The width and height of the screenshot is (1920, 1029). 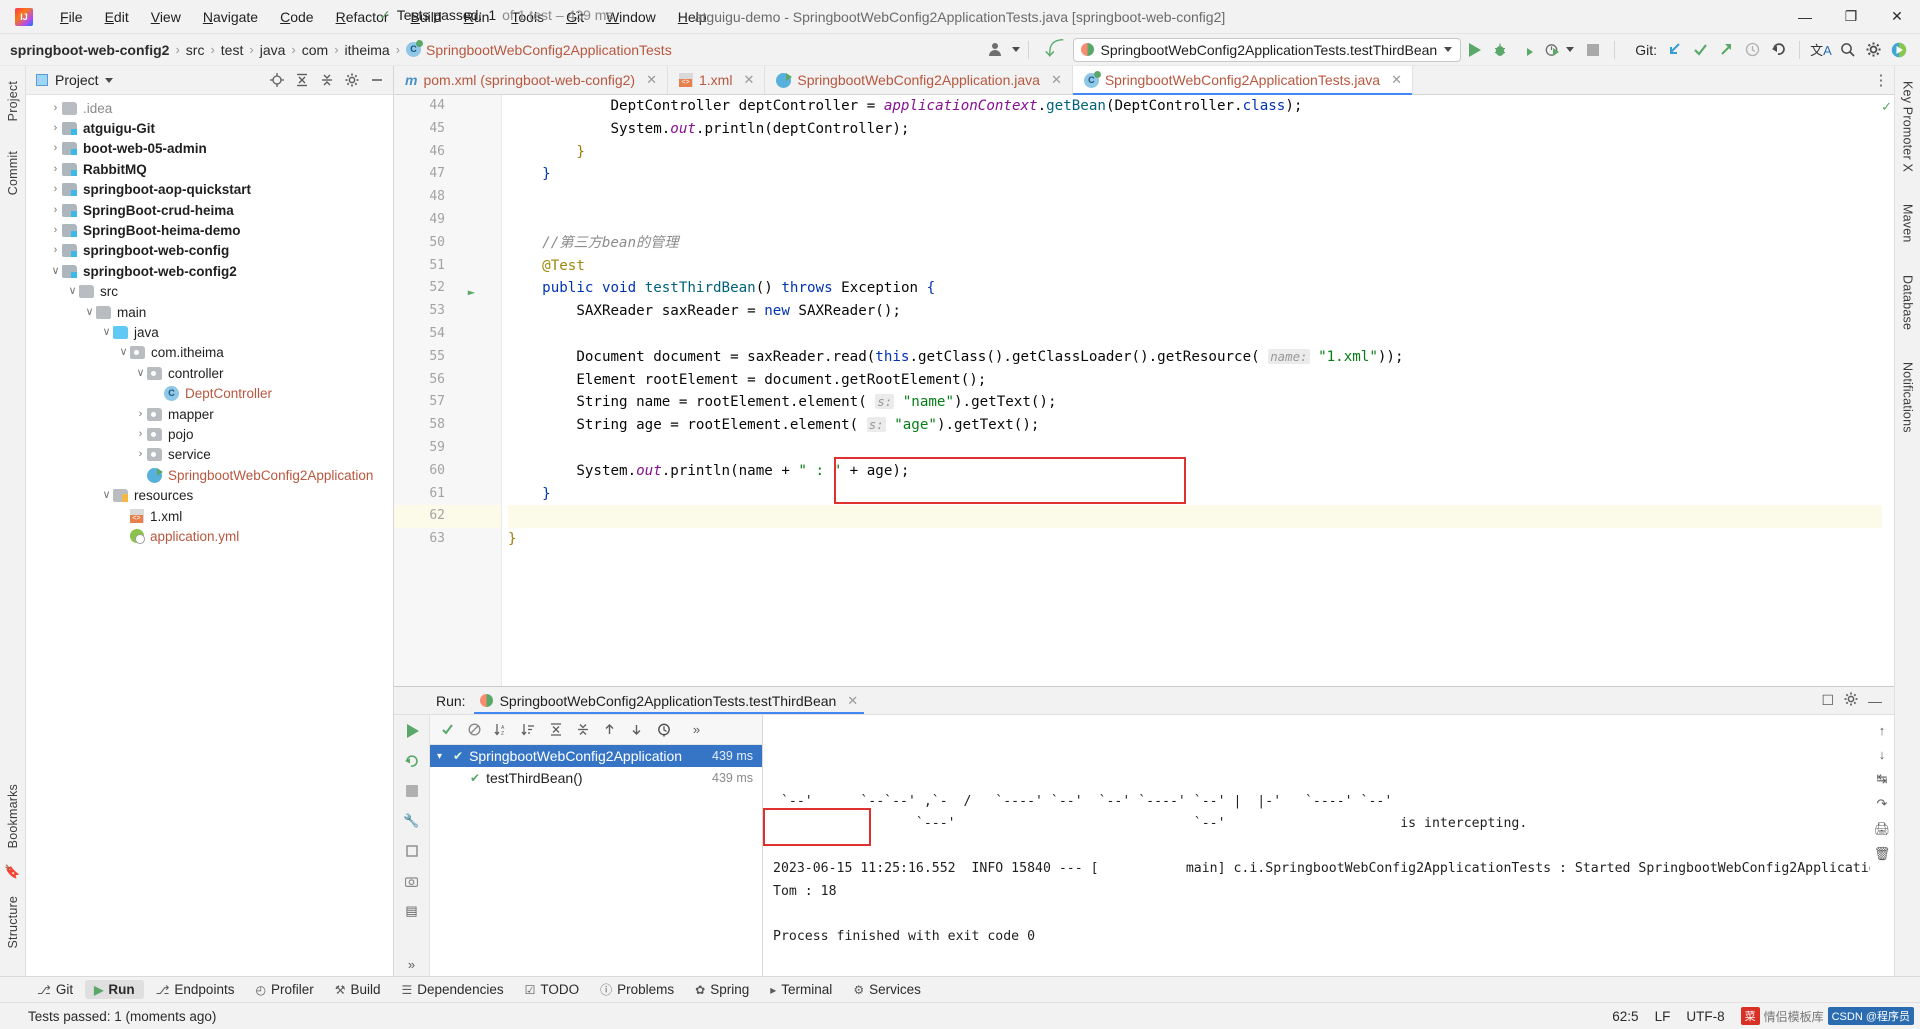 What do you see at coordinates (13, 173) in the screenshot?
I see `tool-button-commit: Commit` at bounding box center [13, 173].